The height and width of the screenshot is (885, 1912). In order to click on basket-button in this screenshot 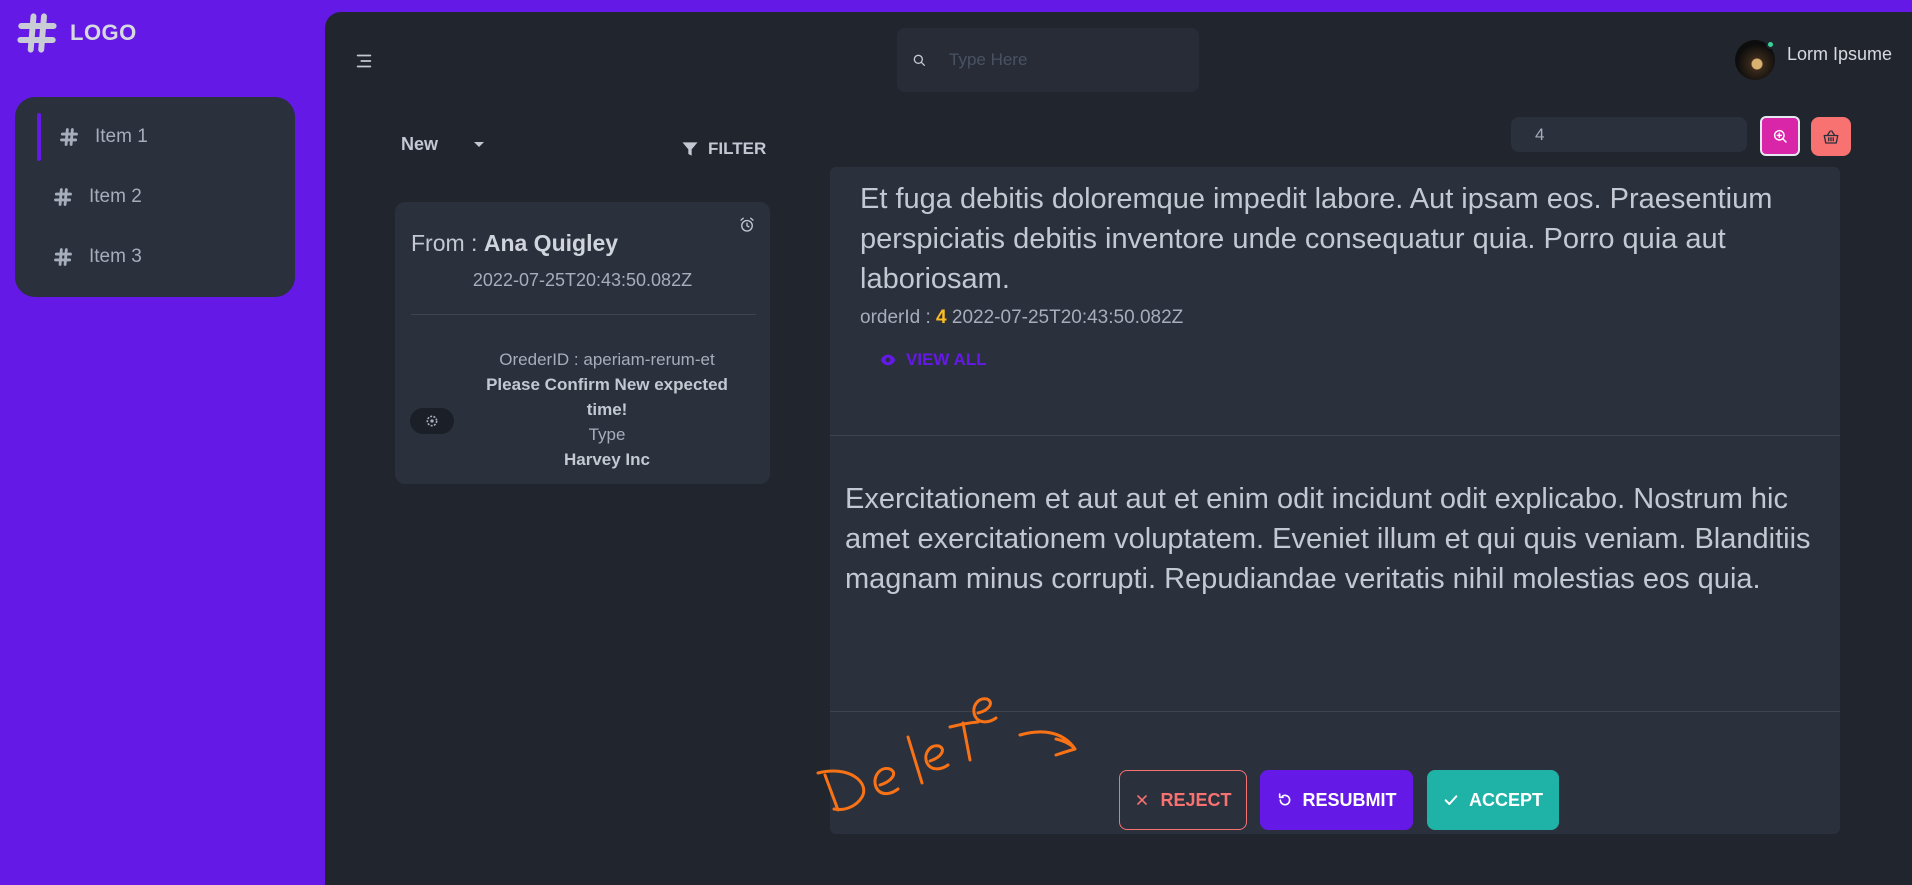, I will do `click(1831, 136)`.